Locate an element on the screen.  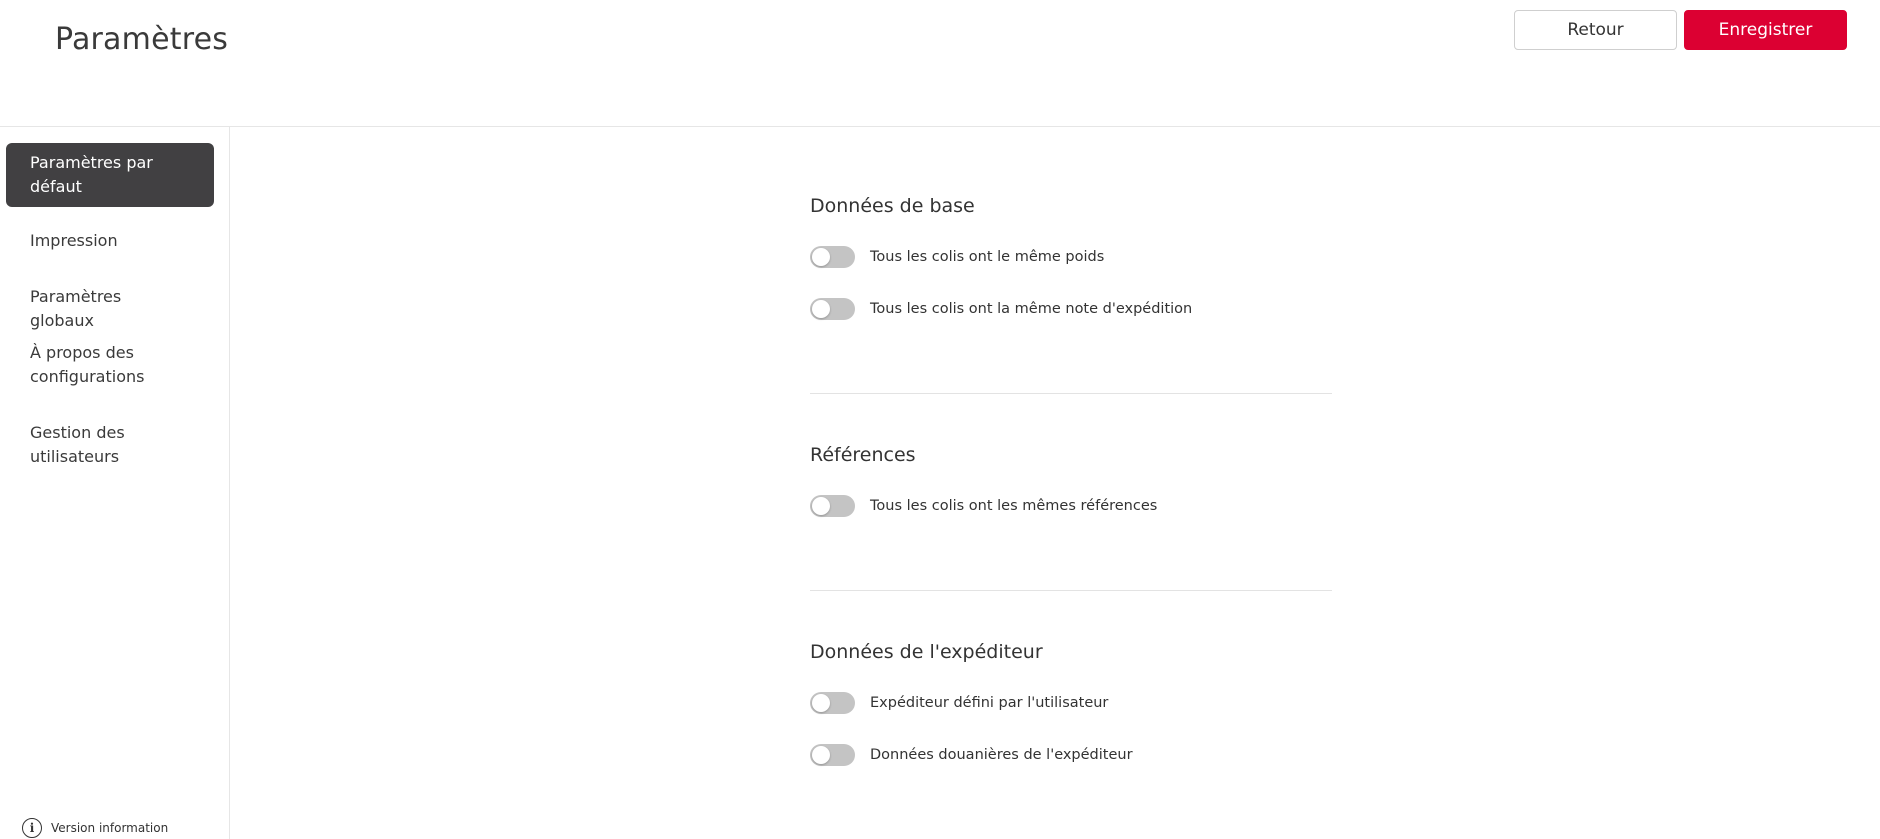
section-title-base-data: Données de base is located at coordinates (892, 206).